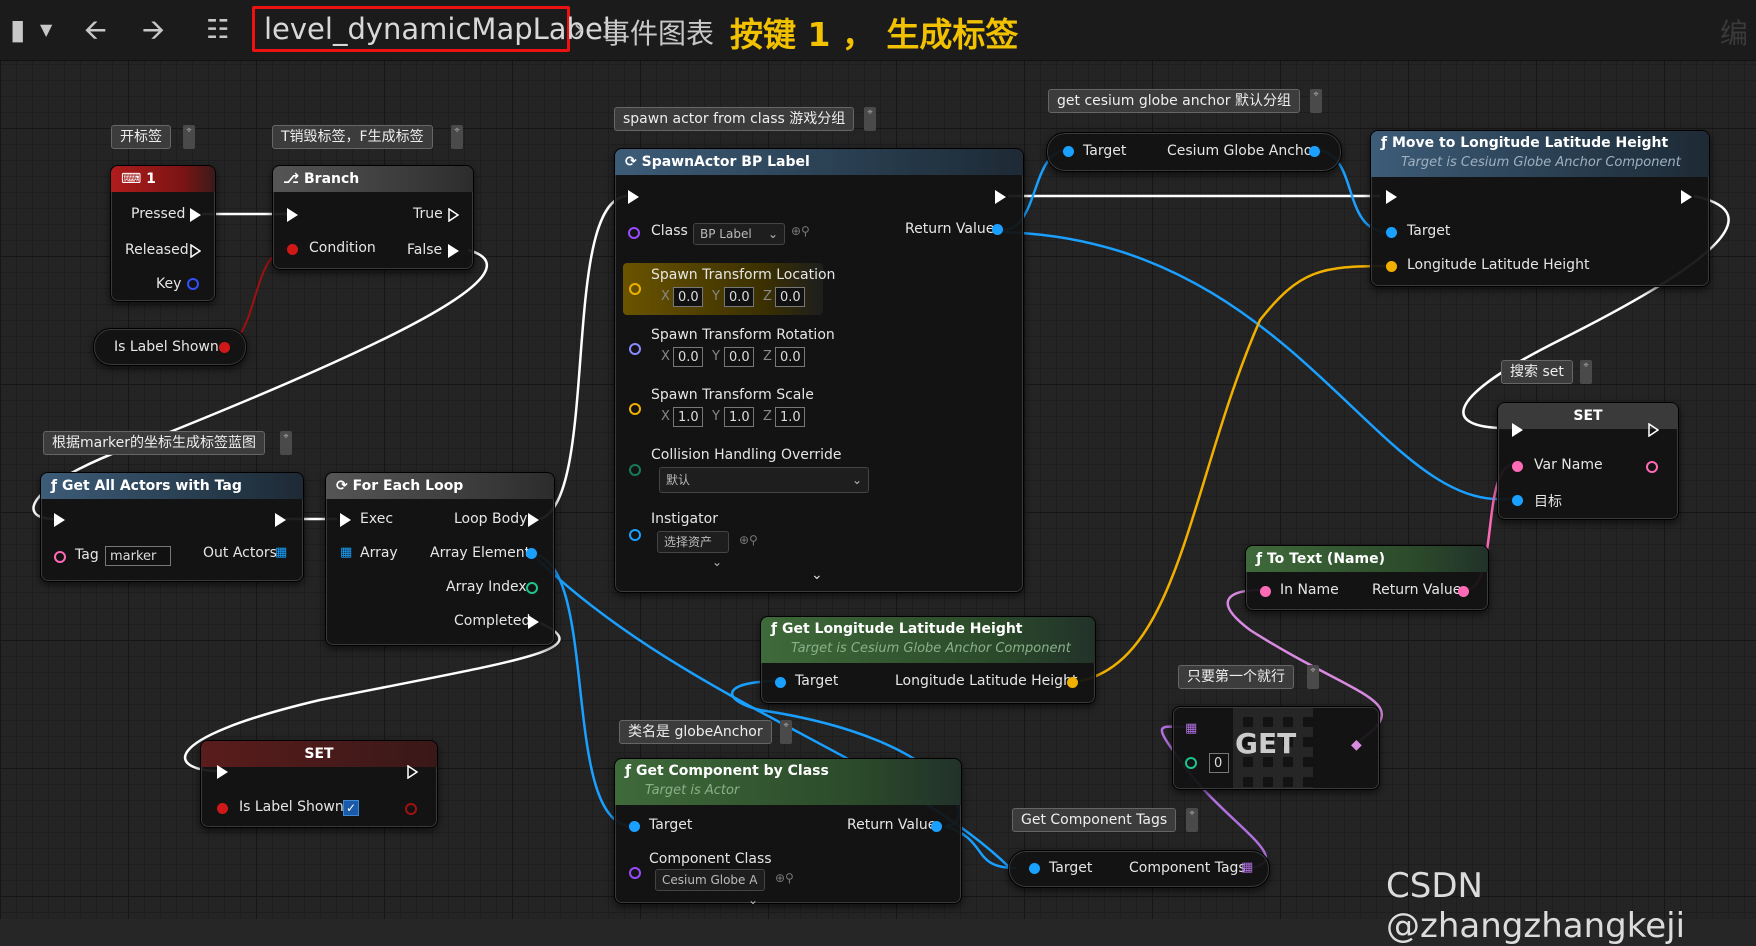 This screenshot has height=946, width=1756. Describe the element at coordinates (437, 29) in the screenshot. I see `breadcrumb-level: level_dynamicMapLabel` at that location.